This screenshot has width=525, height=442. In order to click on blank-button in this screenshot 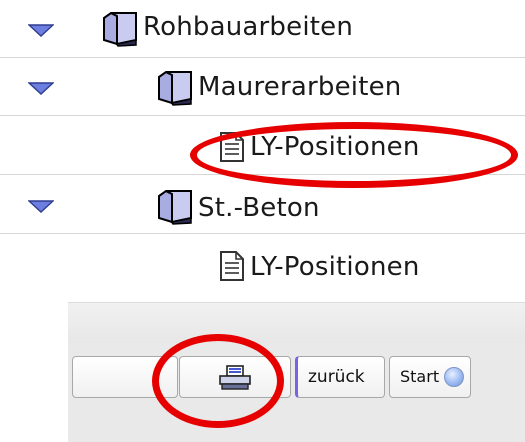, I will do `click(125, 377)`.